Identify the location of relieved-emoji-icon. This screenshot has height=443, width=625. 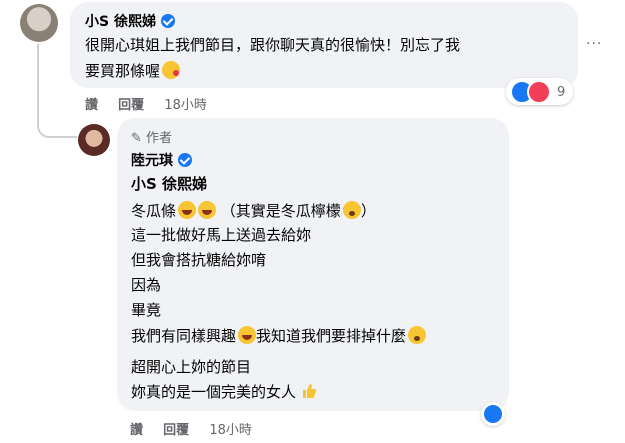
(417, 335).